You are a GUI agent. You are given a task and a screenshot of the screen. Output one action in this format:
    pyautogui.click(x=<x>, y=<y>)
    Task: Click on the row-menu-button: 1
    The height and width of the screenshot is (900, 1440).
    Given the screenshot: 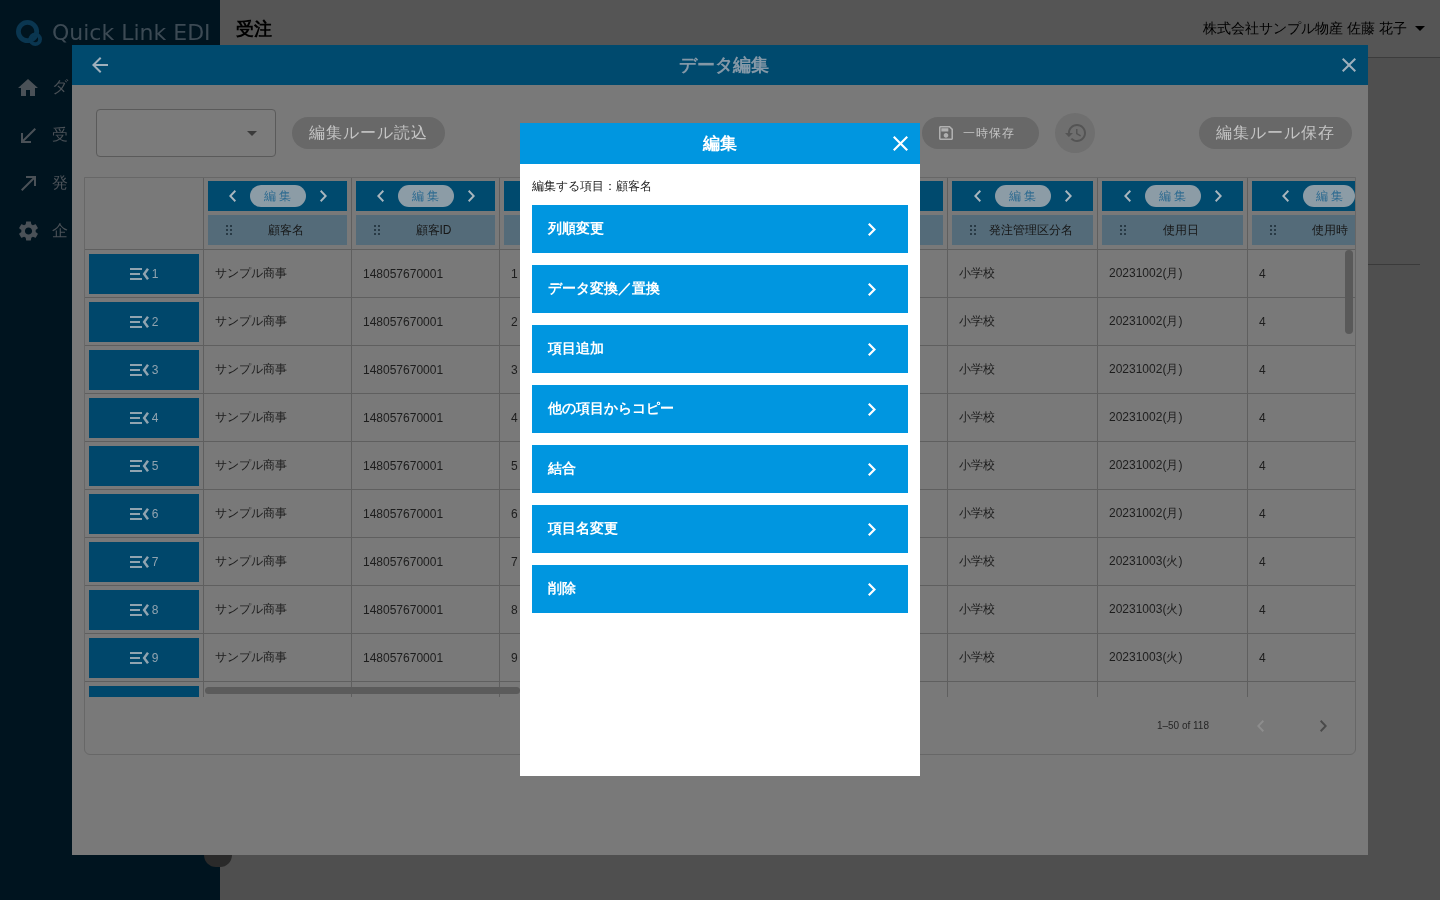 What is the action you would take?
    pyautogui.click(x=144, y=274)
    